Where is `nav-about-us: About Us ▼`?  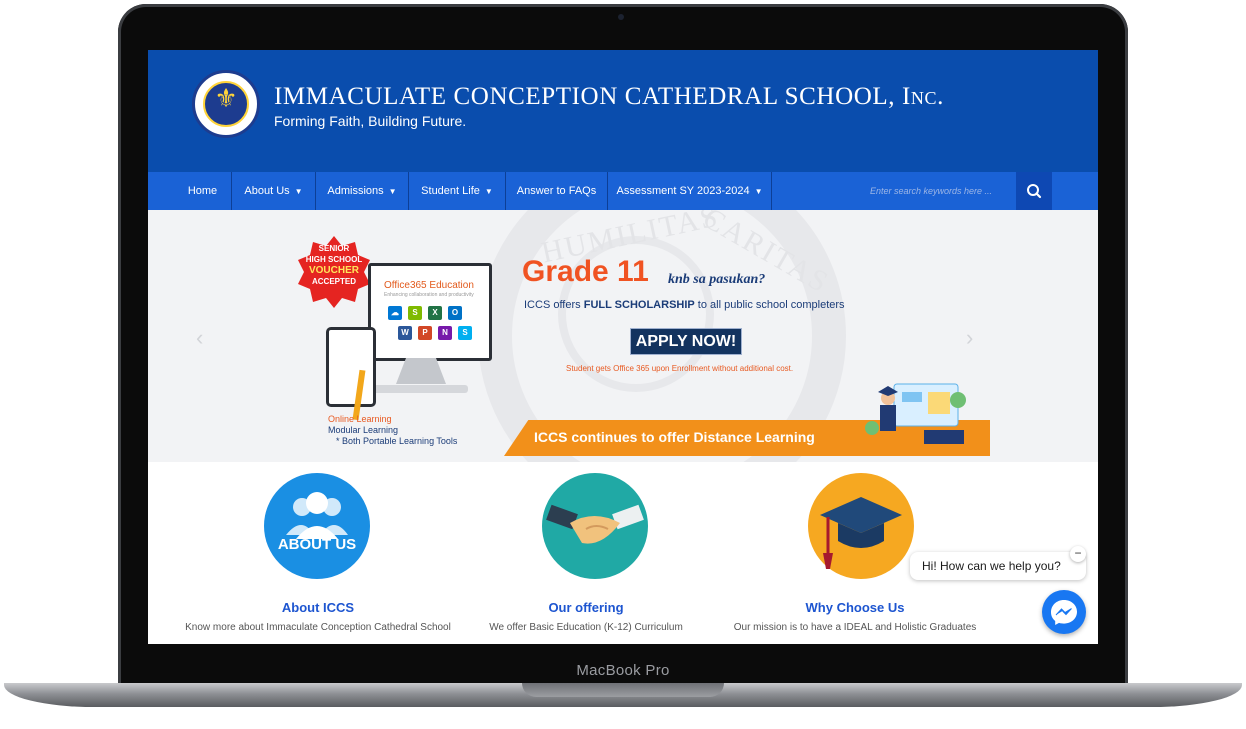
nav-about-us: About Us ▼ is located at coordinates (274, 191).